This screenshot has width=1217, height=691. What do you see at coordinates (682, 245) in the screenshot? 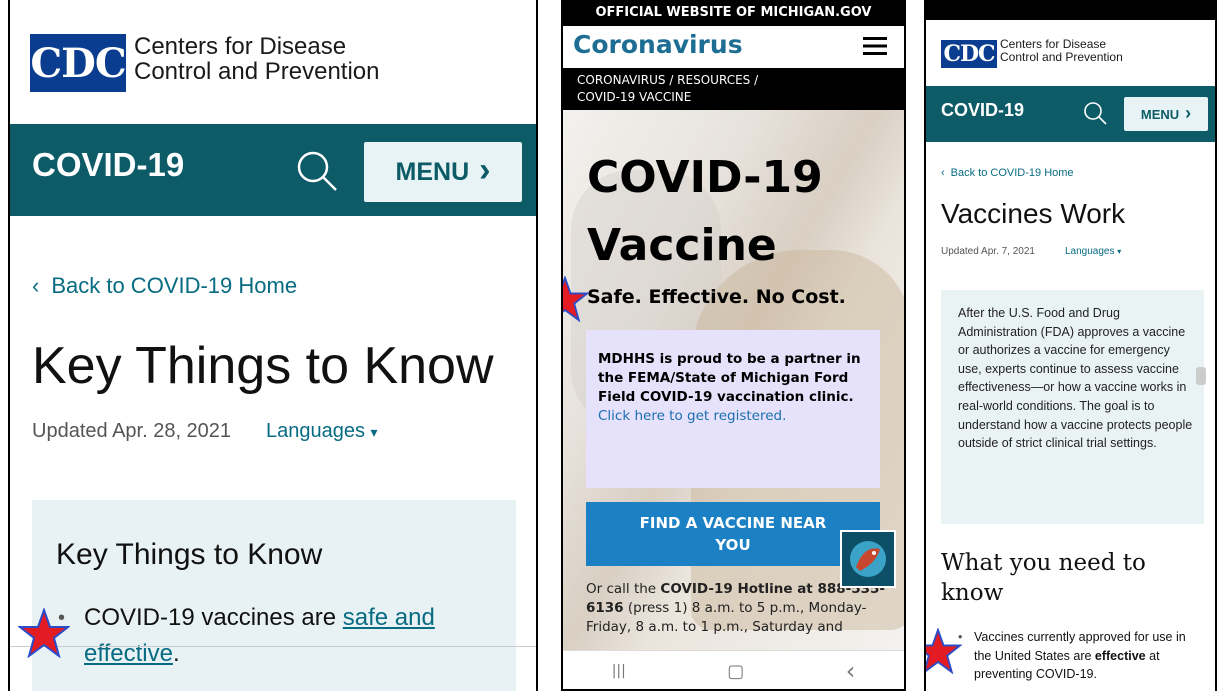
I see `hero-title-line2: Vaccine` at bounding box center [682, 245].